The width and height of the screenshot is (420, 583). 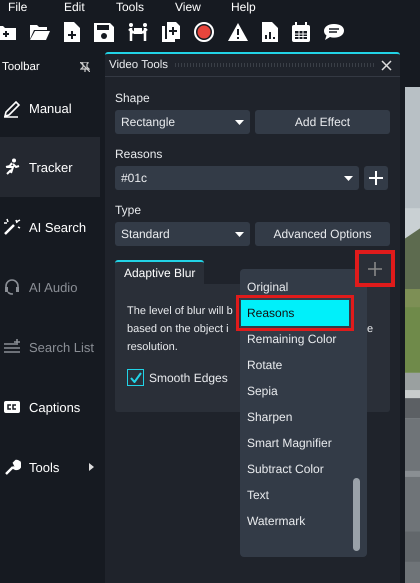 I want to click on effect-tab: Adaptive Blur, so click(x=159, y=272).